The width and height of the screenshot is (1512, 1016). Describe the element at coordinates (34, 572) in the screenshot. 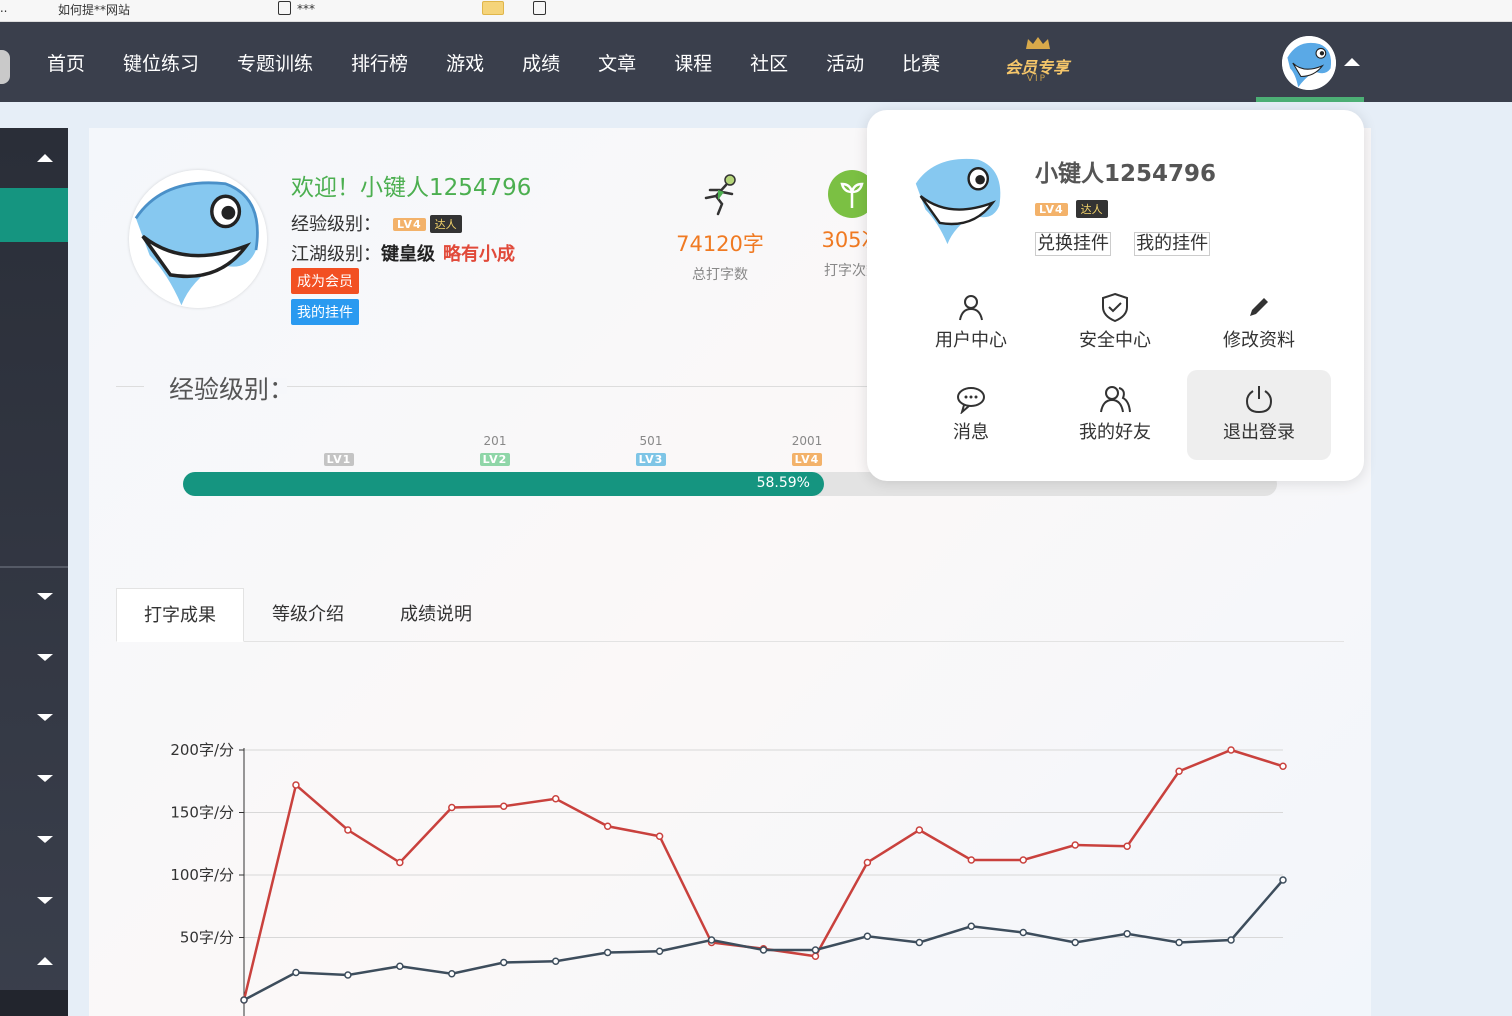

I see `left-sidebar` at that location.